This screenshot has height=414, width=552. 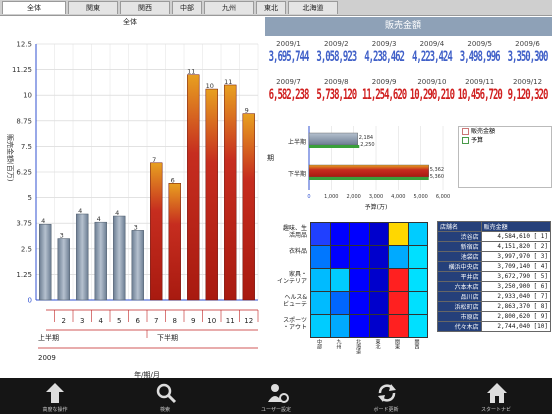 I want to click on sales-month-cell: 2009/5 3,498,996, so click(x=479, y=57).